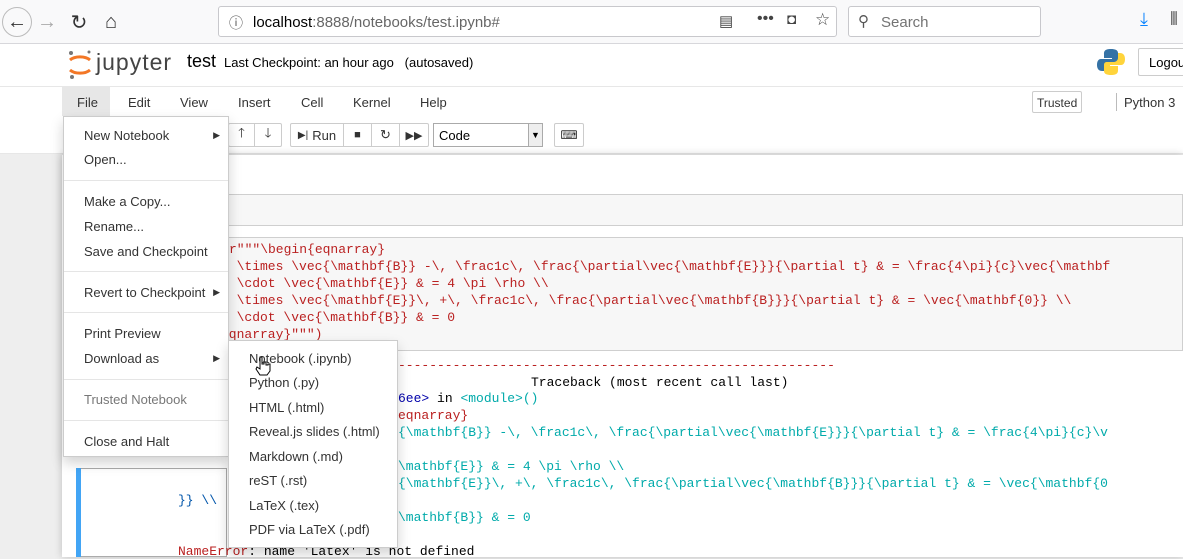 The width and height of the screenshot is (1183, 559). I want to click on forward-icon: →, so click(47, 22).